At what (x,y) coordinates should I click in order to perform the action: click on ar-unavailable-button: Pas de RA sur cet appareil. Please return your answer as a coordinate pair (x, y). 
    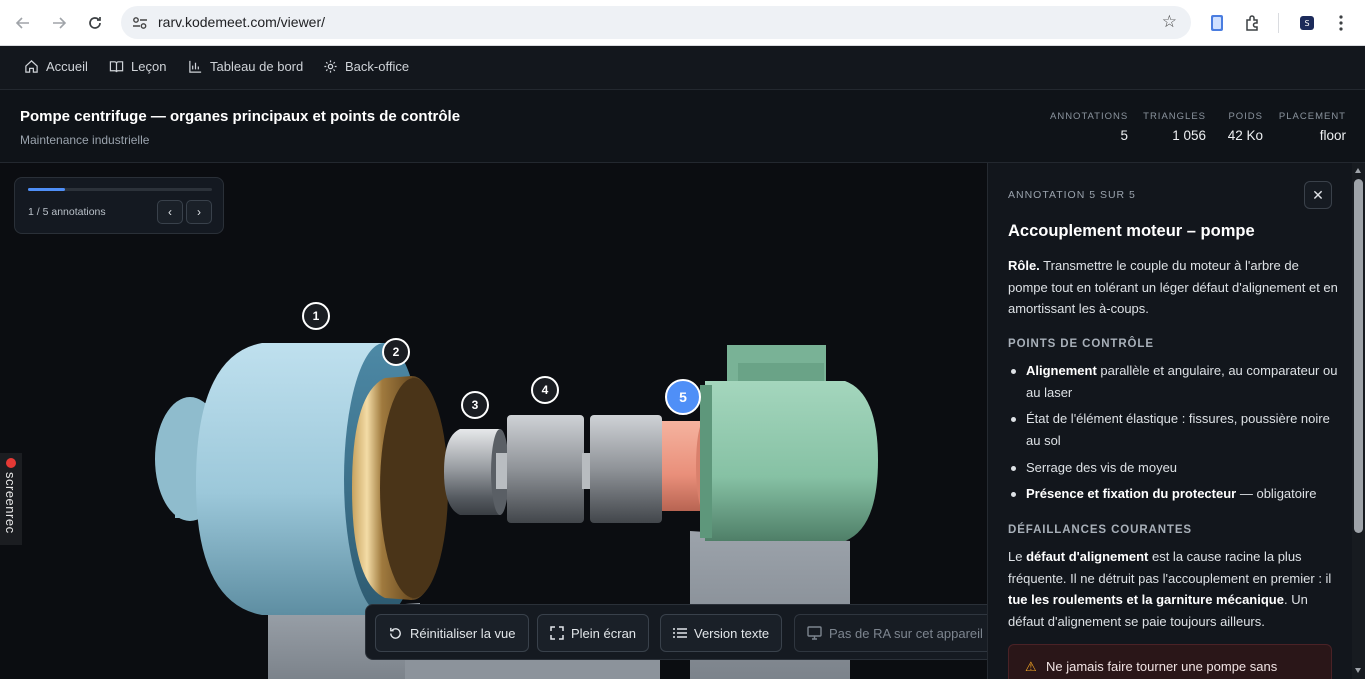
    Looking at the image, I should click on (890, 633).